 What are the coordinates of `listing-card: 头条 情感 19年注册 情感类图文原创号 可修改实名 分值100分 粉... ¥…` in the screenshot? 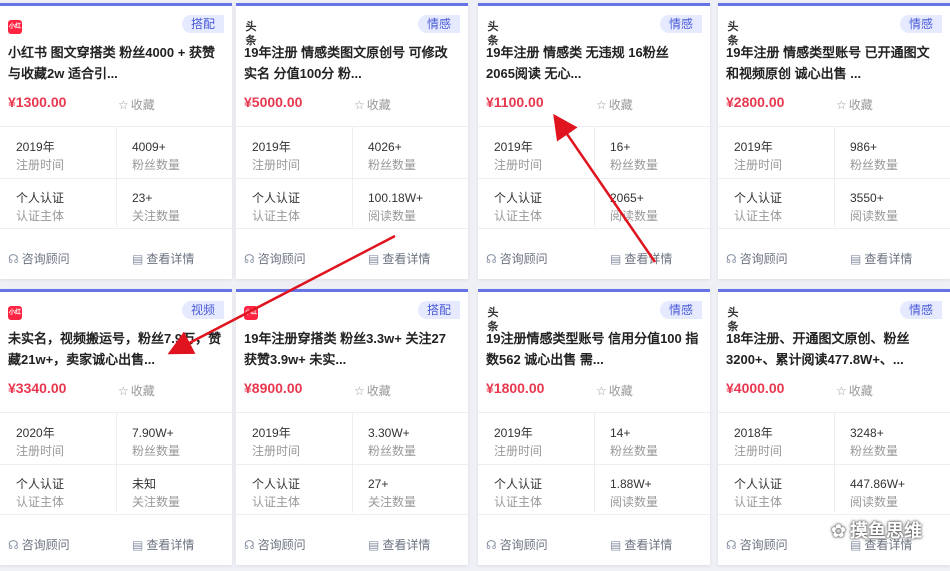 It's located at (352, 141).